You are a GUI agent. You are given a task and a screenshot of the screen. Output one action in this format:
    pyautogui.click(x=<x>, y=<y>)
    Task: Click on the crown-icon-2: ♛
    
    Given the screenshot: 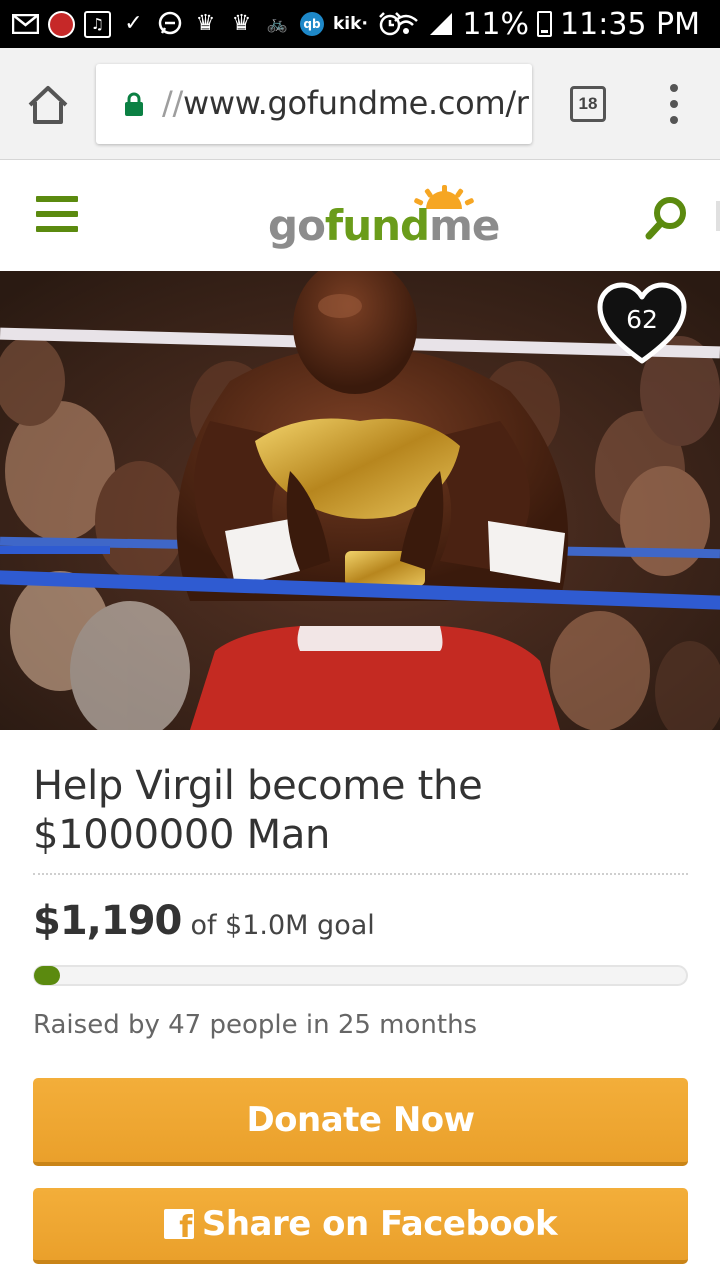 What is the action you would take?
    pyautogui.click(x=241, y=23)
    